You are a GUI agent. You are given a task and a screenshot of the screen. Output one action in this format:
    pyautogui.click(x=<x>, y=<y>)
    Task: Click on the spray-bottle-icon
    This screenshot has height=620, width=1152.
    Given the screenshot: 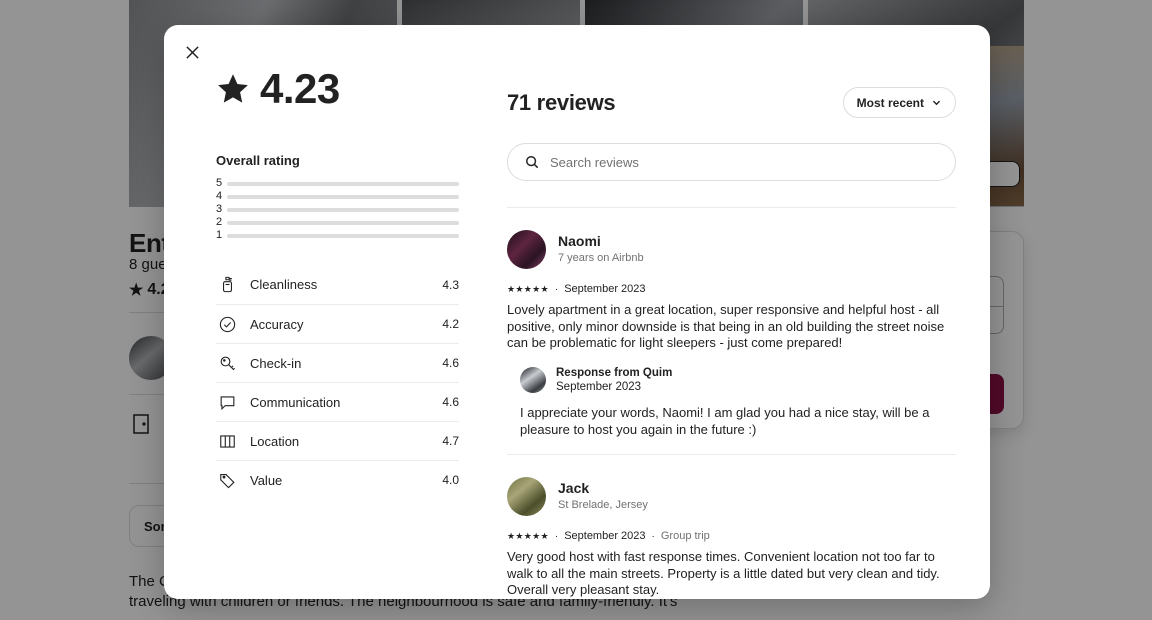 What is the action you would take?
    pyautogui.click(x=227, y=285)
    